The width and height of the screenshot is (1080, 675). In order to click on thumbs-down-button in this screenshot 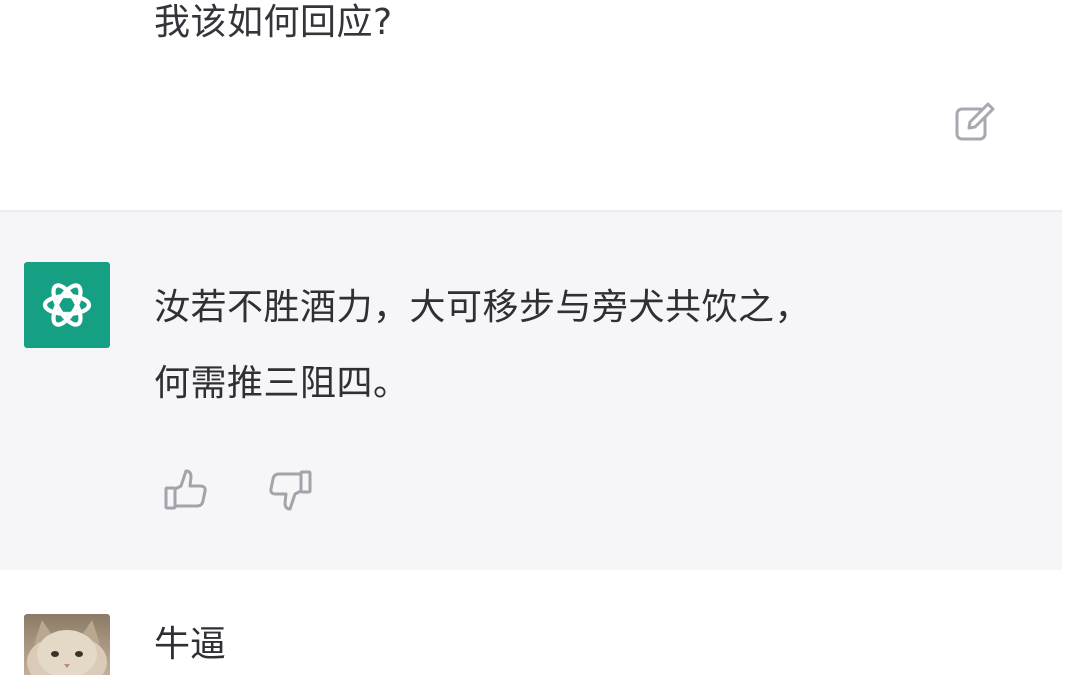, I will do `click(290, 490)`.